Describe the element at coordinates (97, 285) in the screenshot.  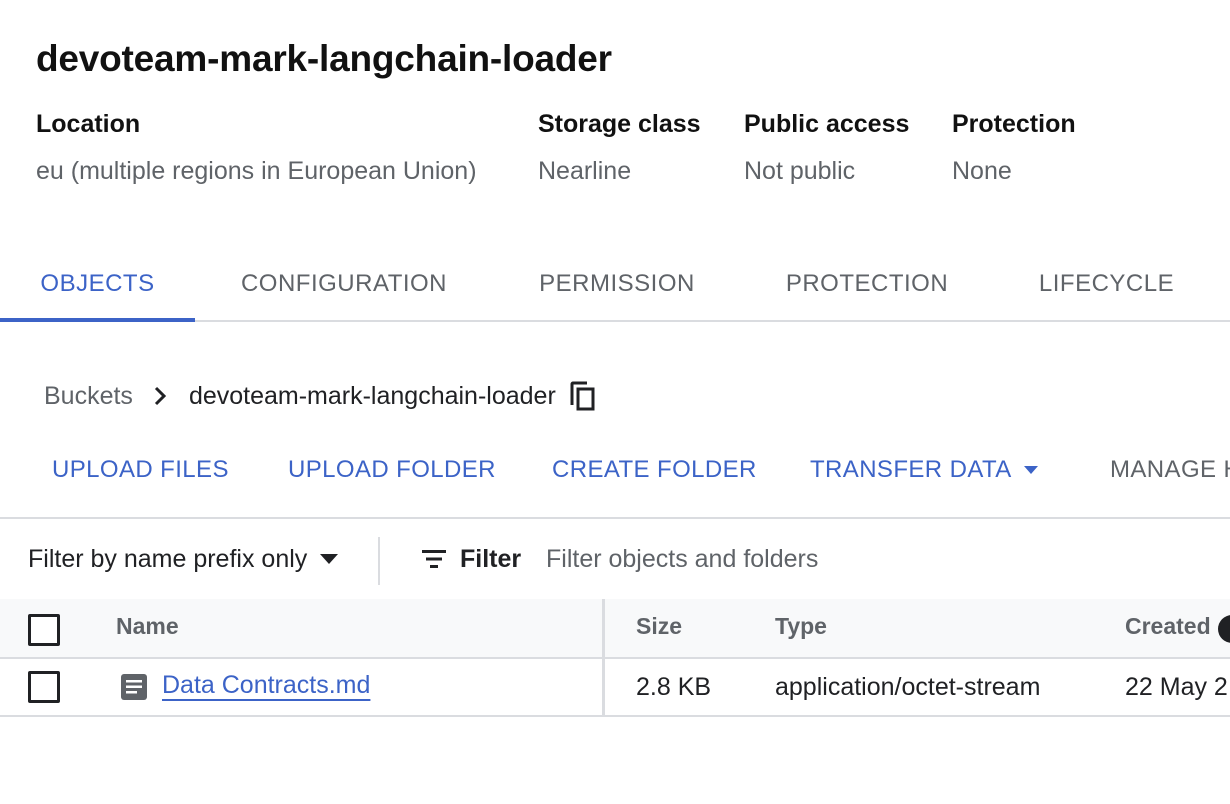
I see `tab-objects: OBJECTS` at that location.